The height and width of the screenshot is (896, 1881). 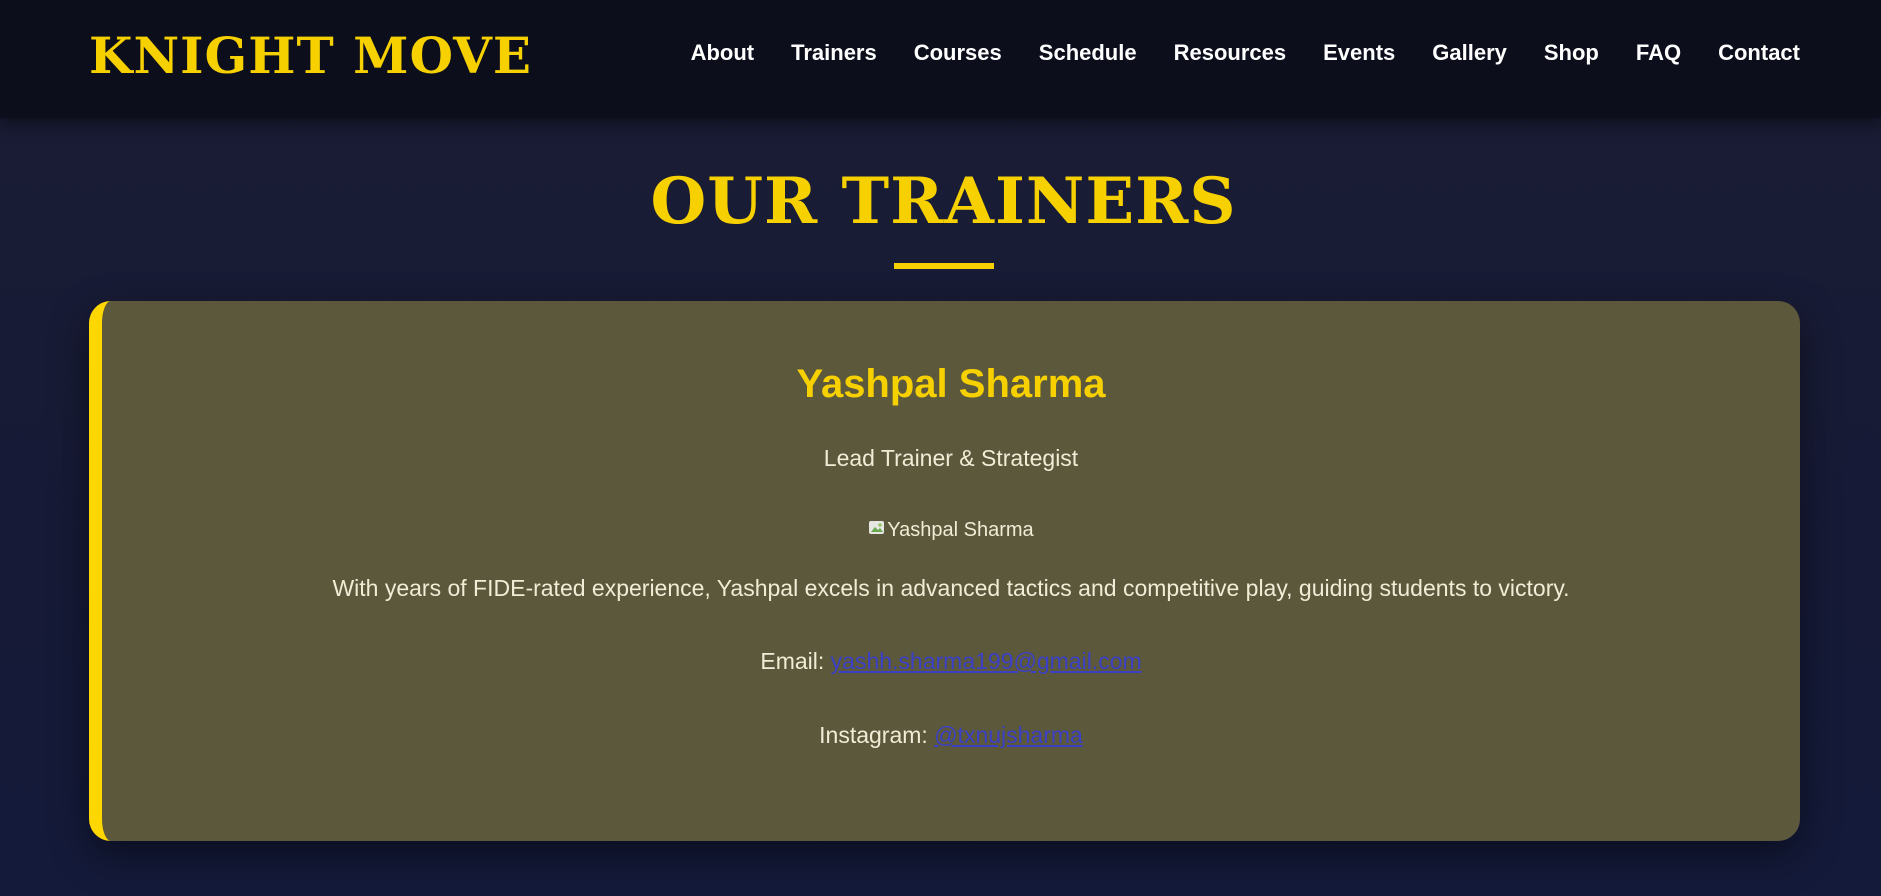 I want to click on trainer-name: Yashpal Sharma, so click(x=951, y=384).